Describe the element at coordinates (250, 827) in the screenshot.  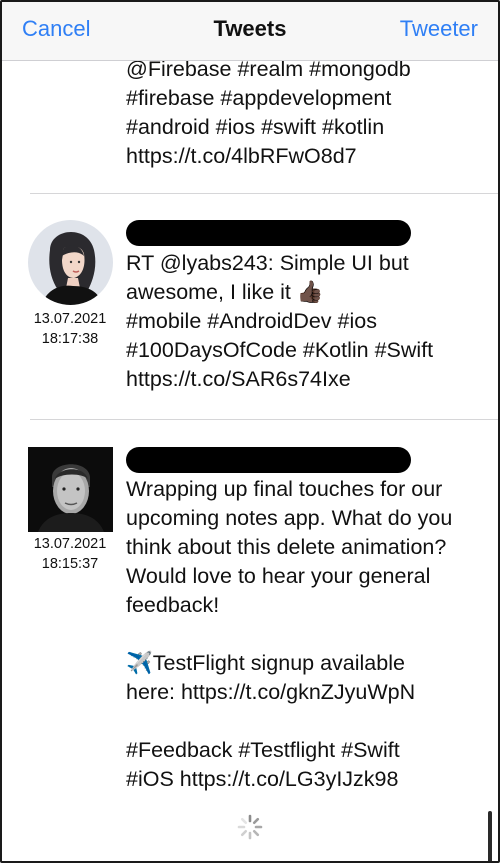
I see `spinner-icon` at that location.